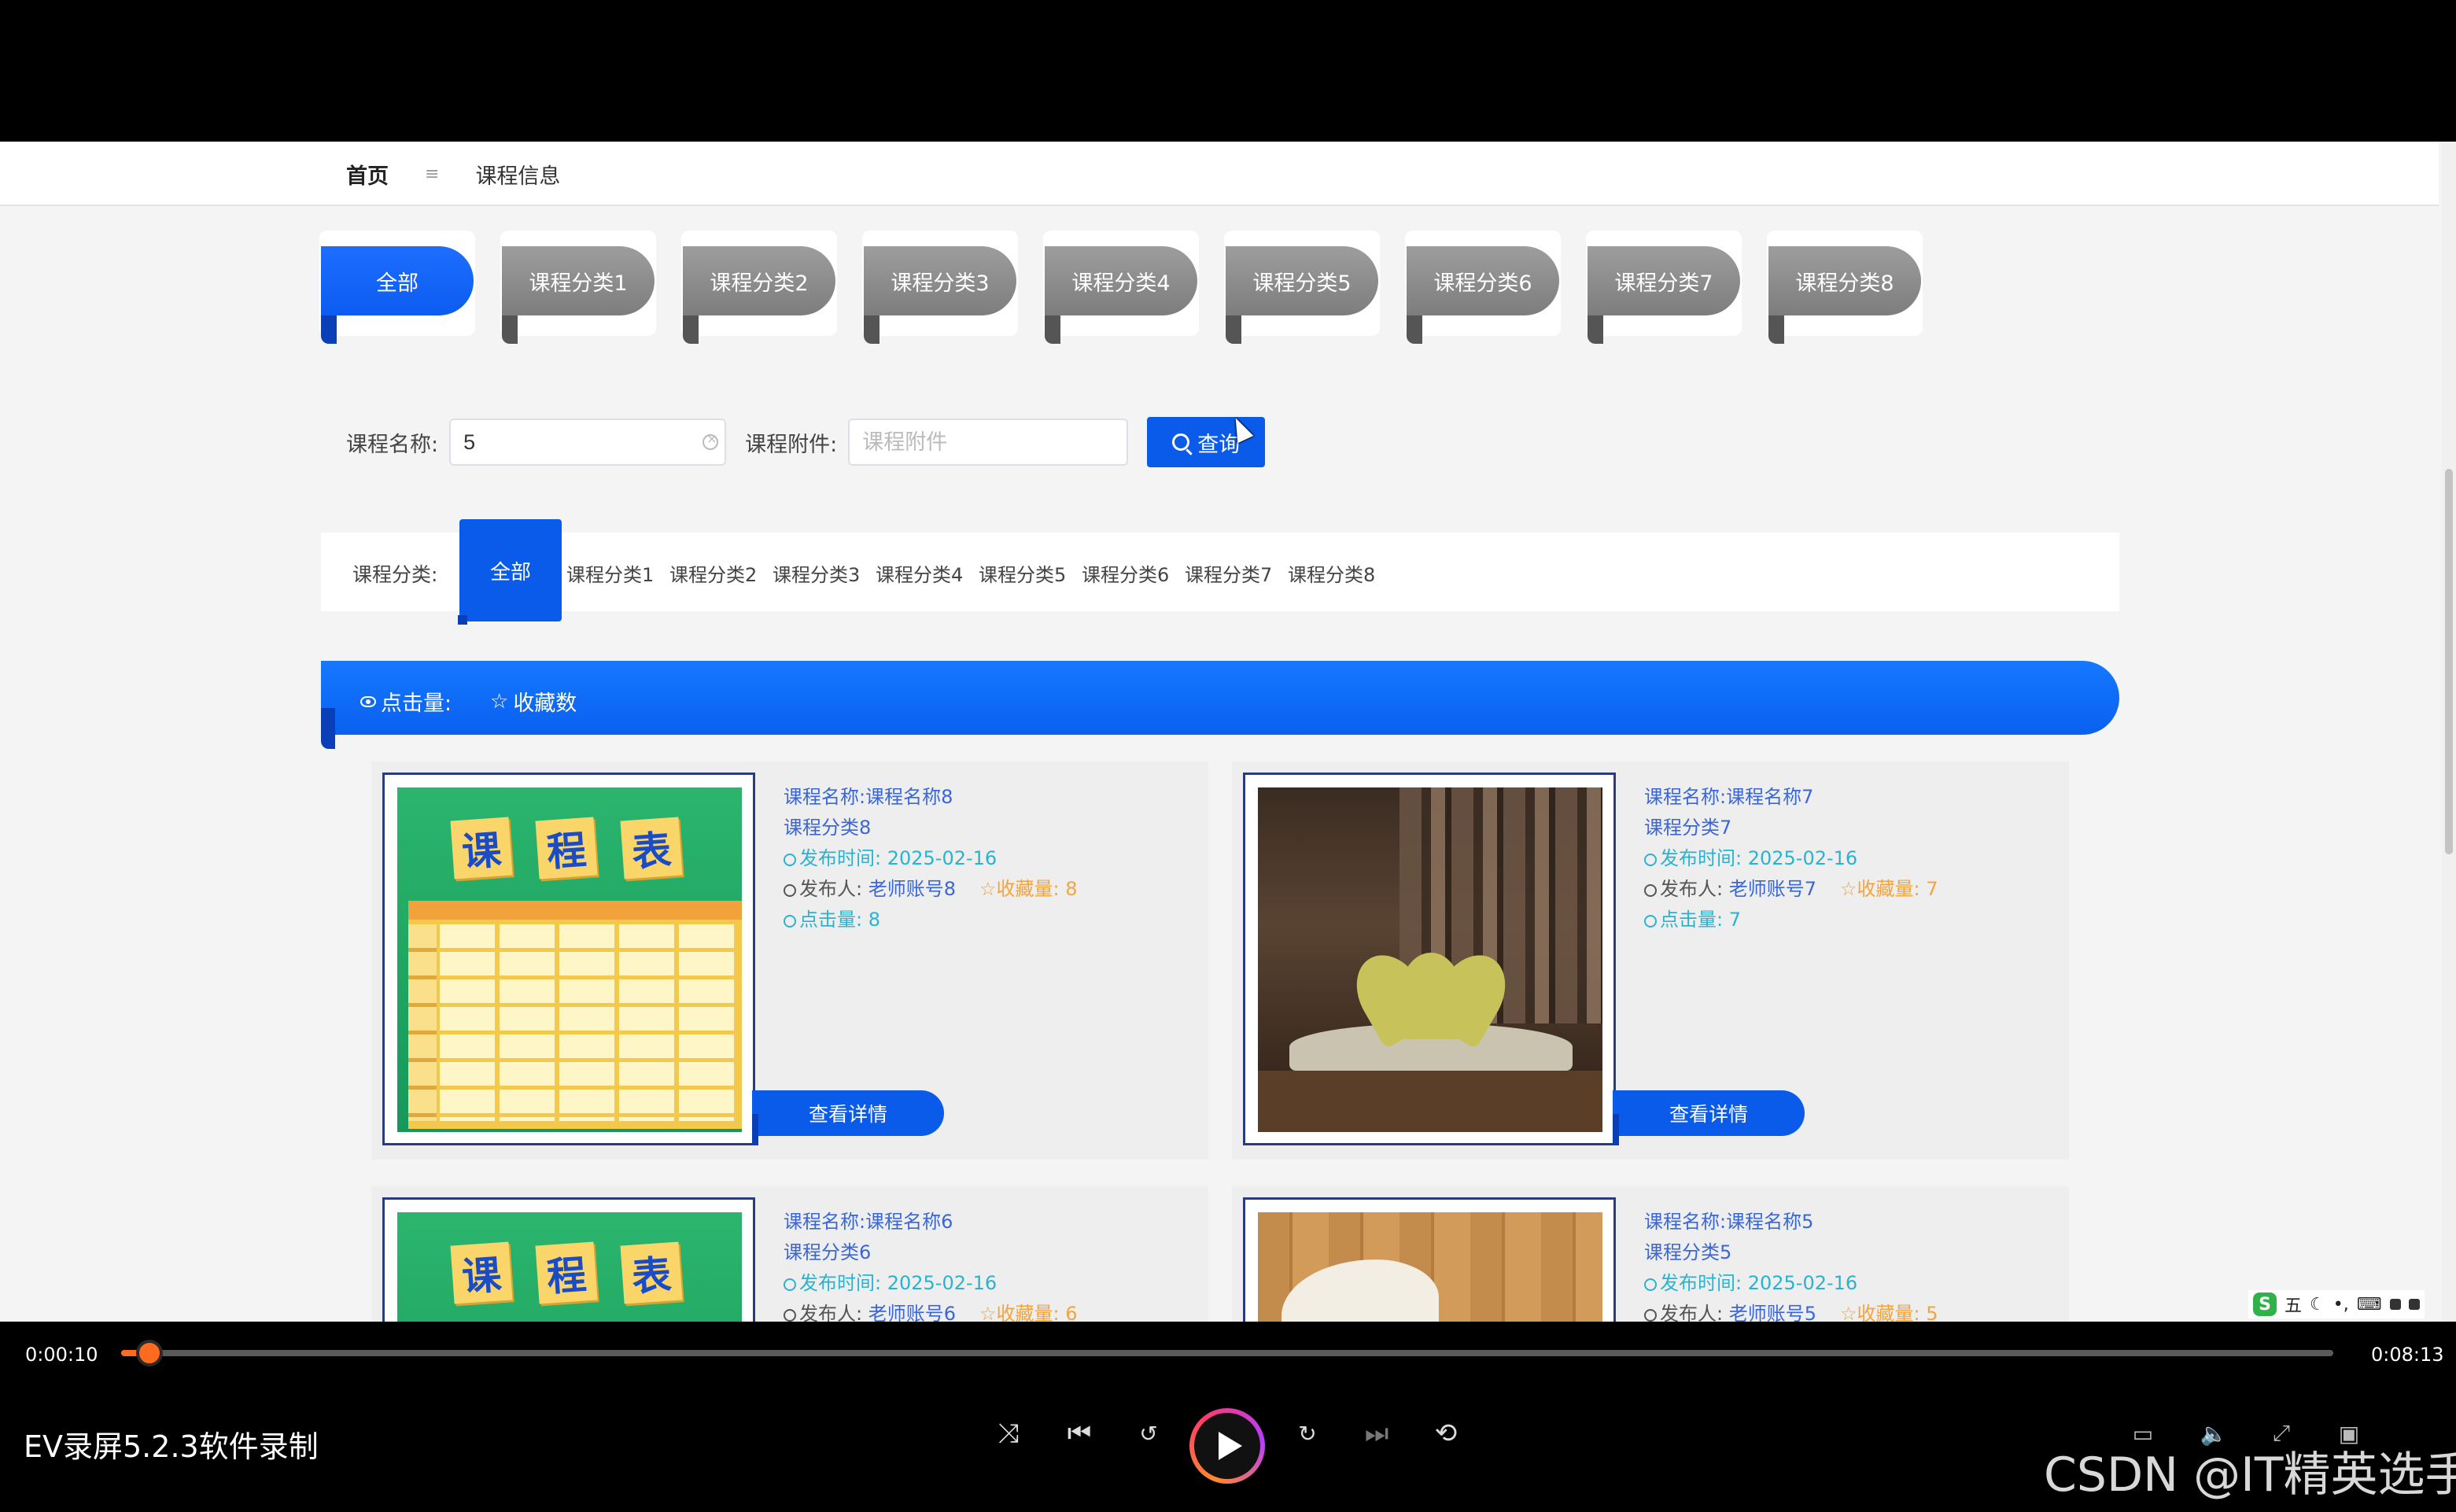 The image size is (2456, 1512). Describe the element at coordinates (1181, 442) in the screenshot. I see `search-icon` at that location.